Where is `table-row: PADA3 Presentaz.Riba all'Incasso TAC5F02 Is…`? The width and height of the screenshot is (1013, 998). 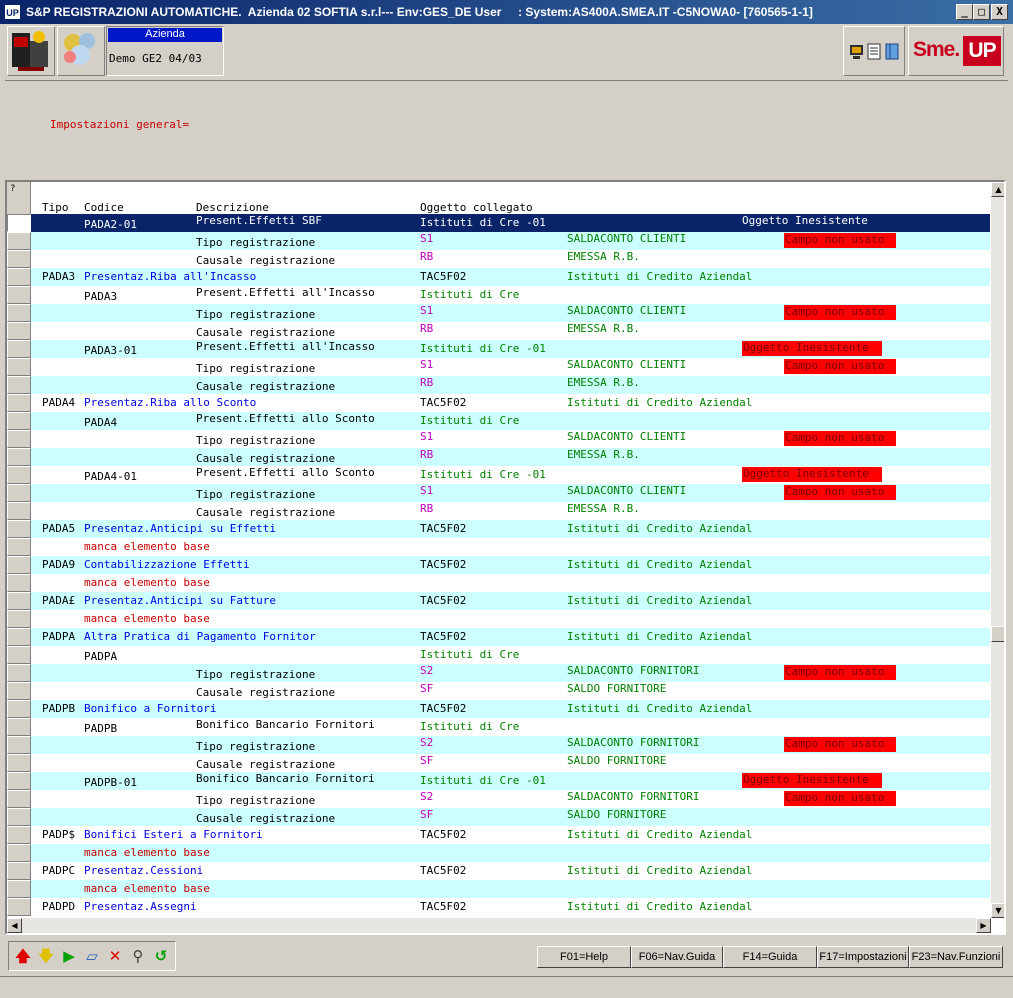
table-row: PADA3 Presentaz.Riba all'Incasso TAC5F02 Is… is located at coordinates (498, 277).